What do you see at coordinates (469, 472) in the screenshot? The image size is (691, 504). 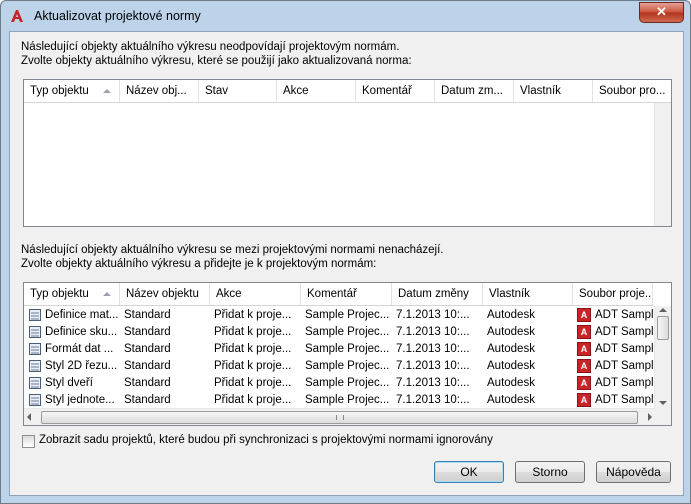 I see `ok-button: OK` at bounding box center [469, 472].